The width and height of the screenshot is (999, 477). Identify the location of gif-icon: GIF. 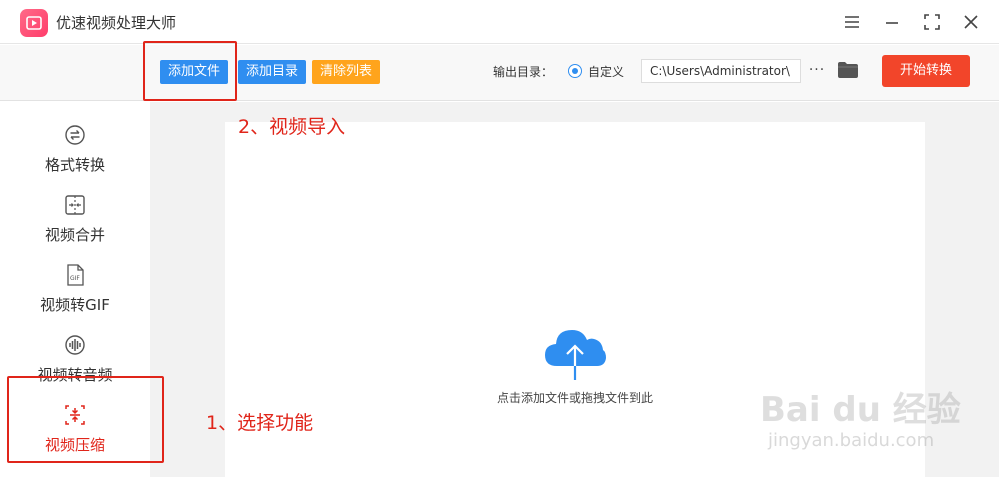
(75, 275).